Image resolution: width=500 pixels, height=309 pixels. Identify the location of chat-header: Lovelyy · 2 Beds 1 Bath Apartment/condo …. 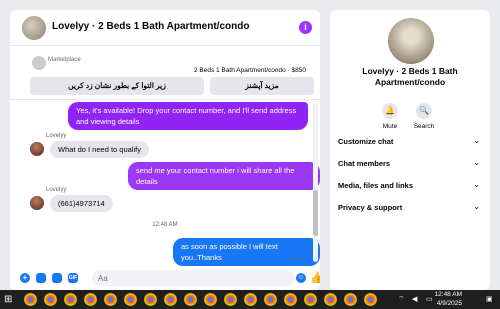
(165, 28).